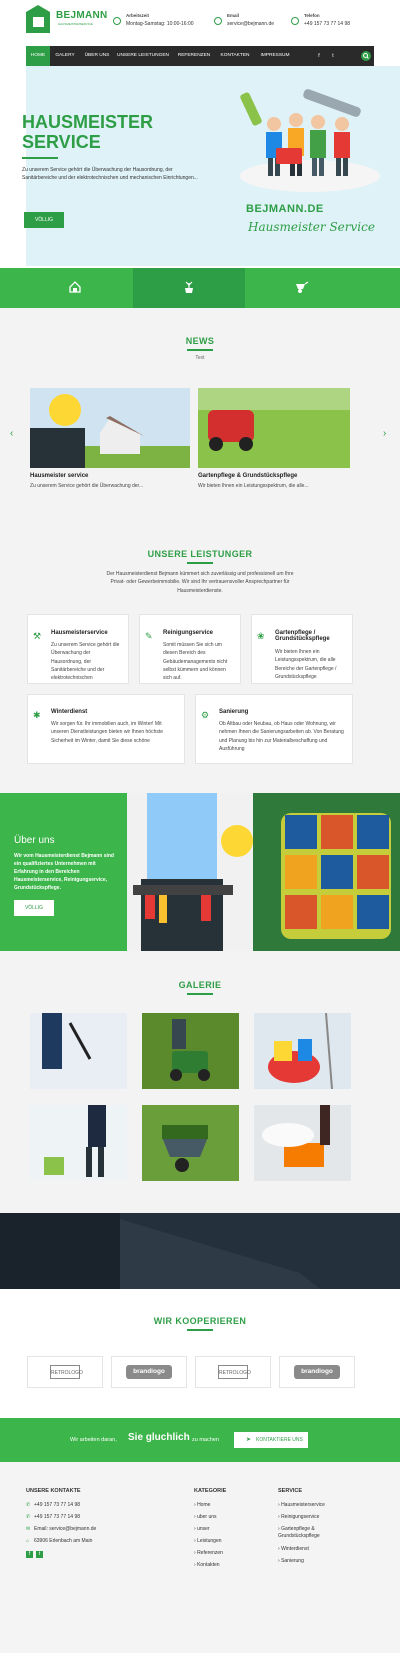  I want to click on gallery-image-cleaning-bucket, so click(302, 1051).